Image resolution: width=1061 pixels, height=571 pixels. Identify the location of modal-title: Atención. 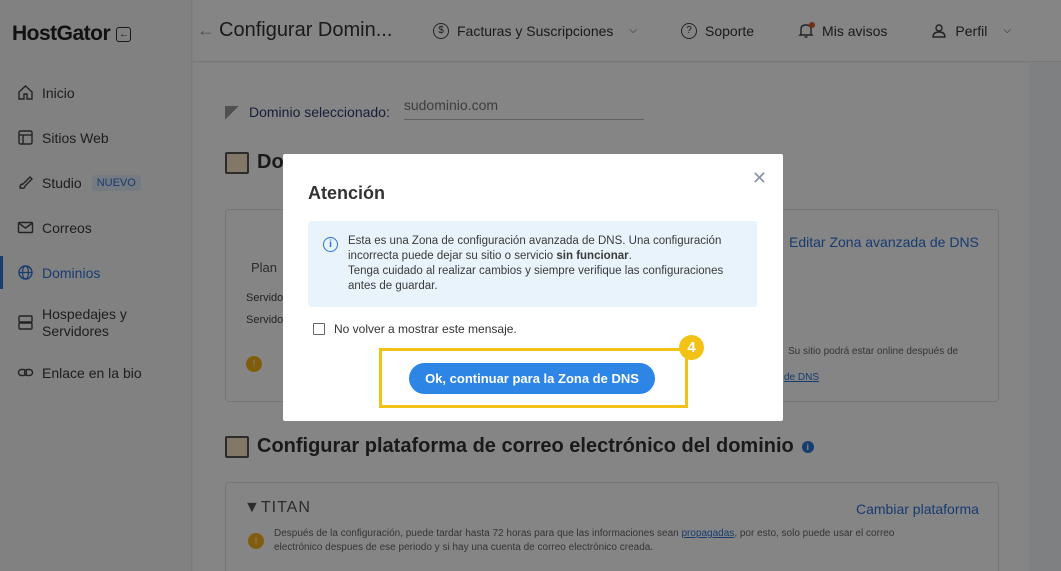
(347, 193).